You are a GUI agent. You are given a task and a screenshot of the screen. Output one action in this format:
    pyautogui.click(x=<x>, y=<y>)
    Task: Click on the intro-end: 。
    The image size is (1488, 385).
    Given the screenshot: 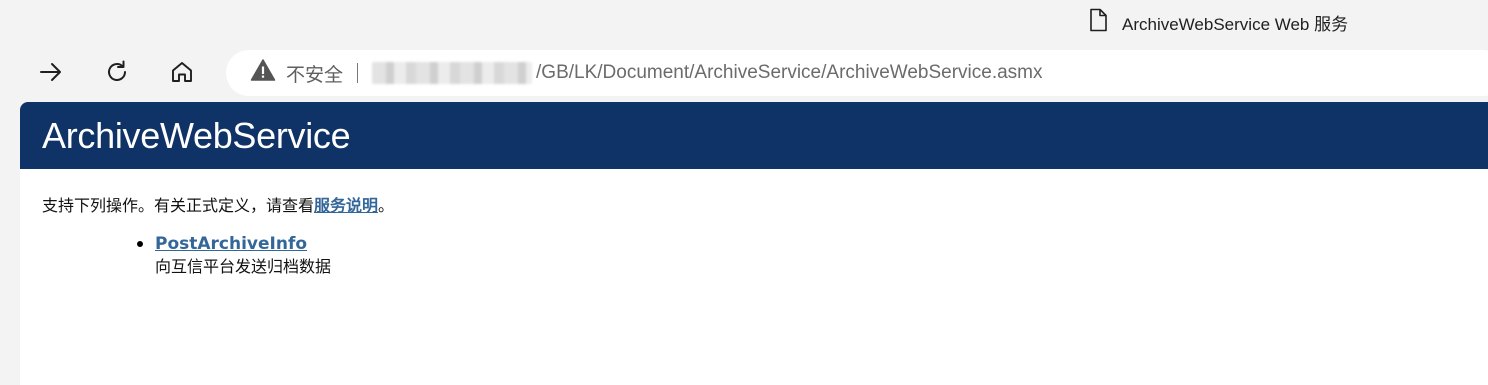 What is the action you would take?
    pyautogui.click(x=386, y=205)
    